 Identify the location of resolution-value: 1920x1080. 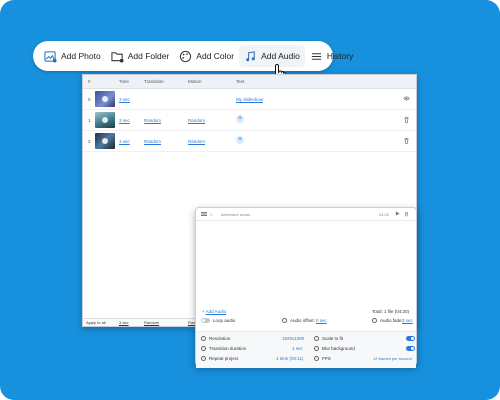
(293, 338).